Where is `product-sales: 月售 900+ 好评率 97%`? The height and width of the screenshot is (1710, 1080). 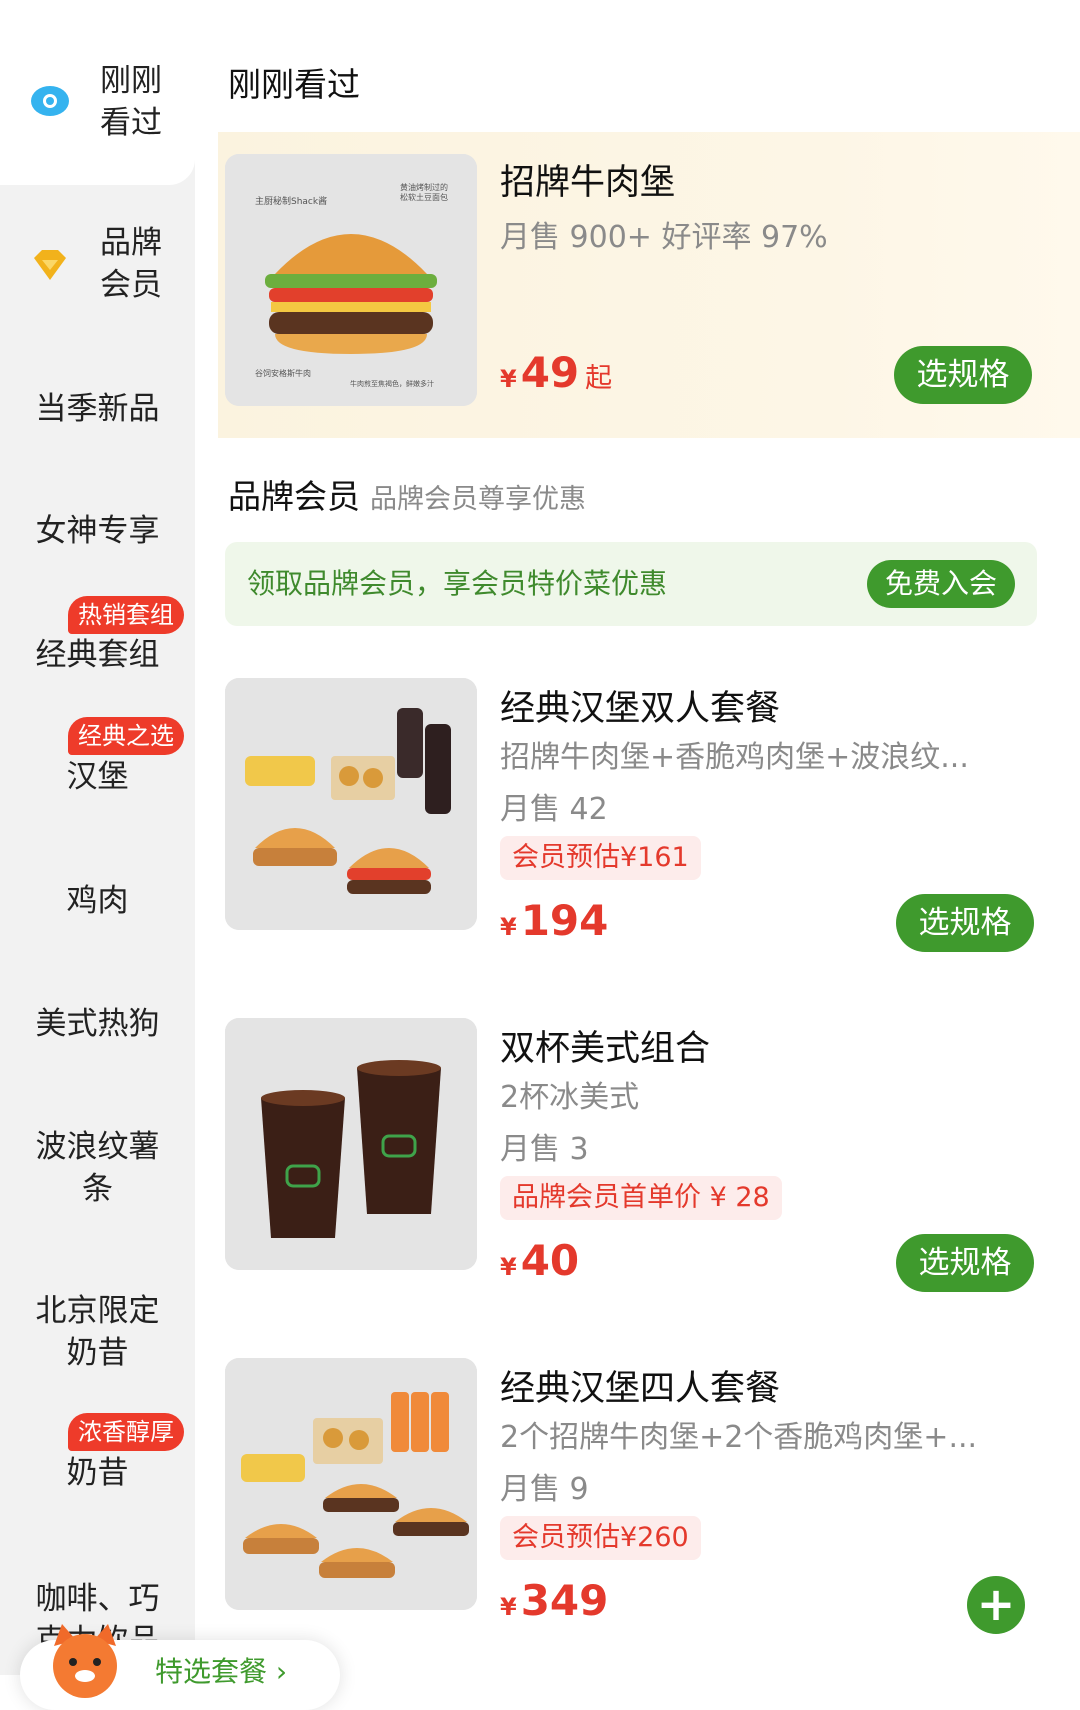
product-sales: 月售 900+ 好评率 97% is located at coordinates (664, 237).